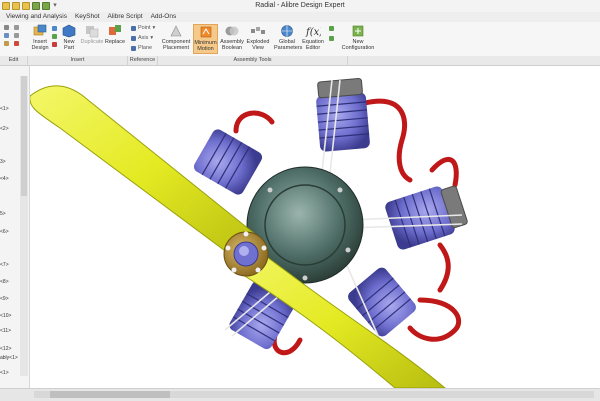  Describe the element at coordinates (205, 32) in the screenshot. I see `minimum-motion-icon` at that location.